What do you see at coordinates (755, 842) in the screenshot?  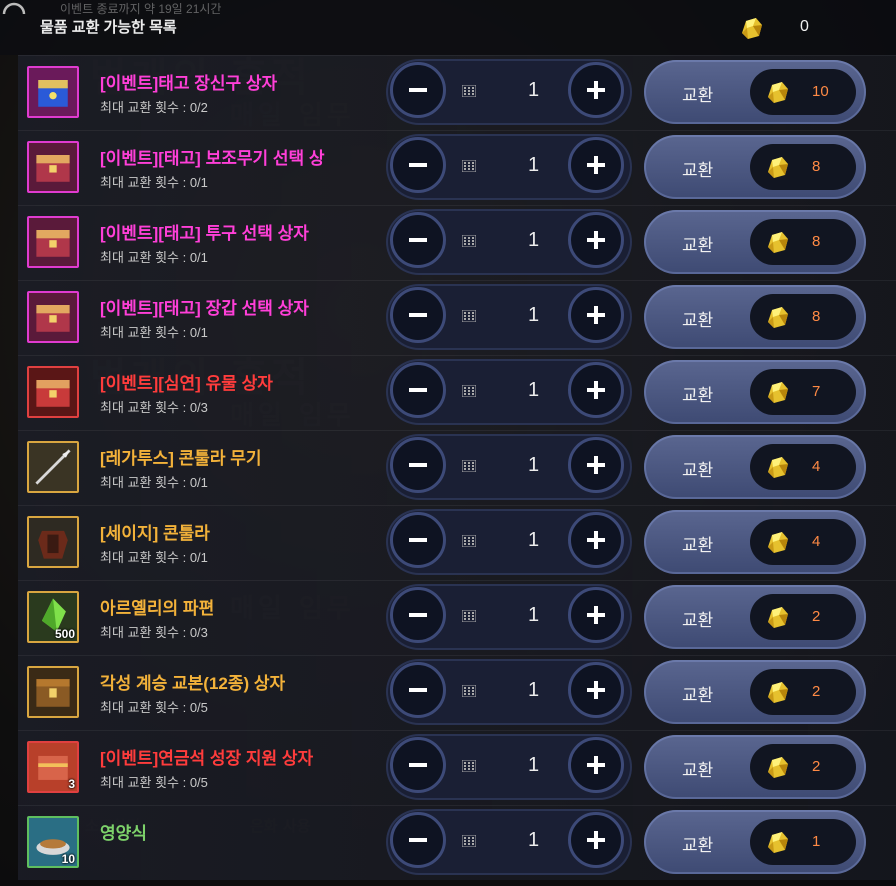 I see `exchange-button: 교환 1` at bounding box center [755, 842].